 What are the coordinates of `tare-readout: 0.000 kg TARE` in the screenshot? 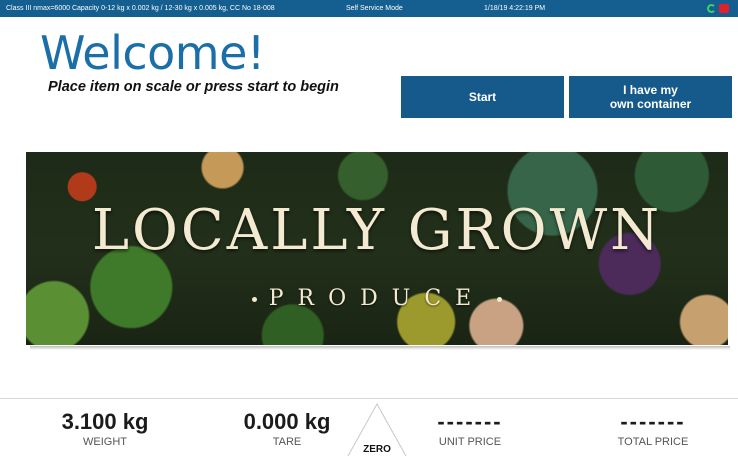 It's located at (287, 429).